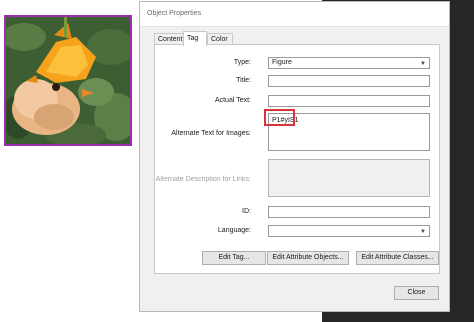 This screenshot has height=322, width=474. What do you see at coordinates (195, 38) in the screenshot?
I see `tab-tag: Tag` at bounding box center [195, 38].